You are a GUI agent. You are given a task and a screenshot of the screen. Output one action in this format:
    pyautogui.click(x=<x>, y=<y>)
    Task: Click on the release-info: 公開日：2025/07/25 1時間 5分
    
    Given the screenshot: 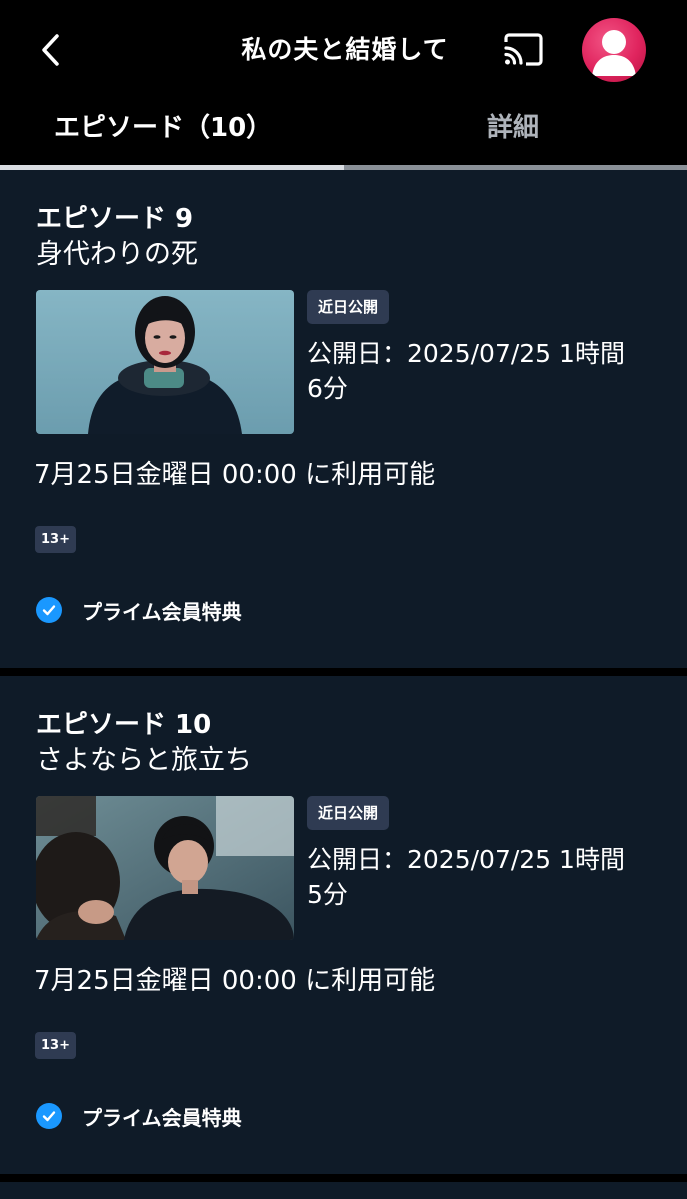 What is the action you would take?
    pyautogui.click(x=466, y=877)
    